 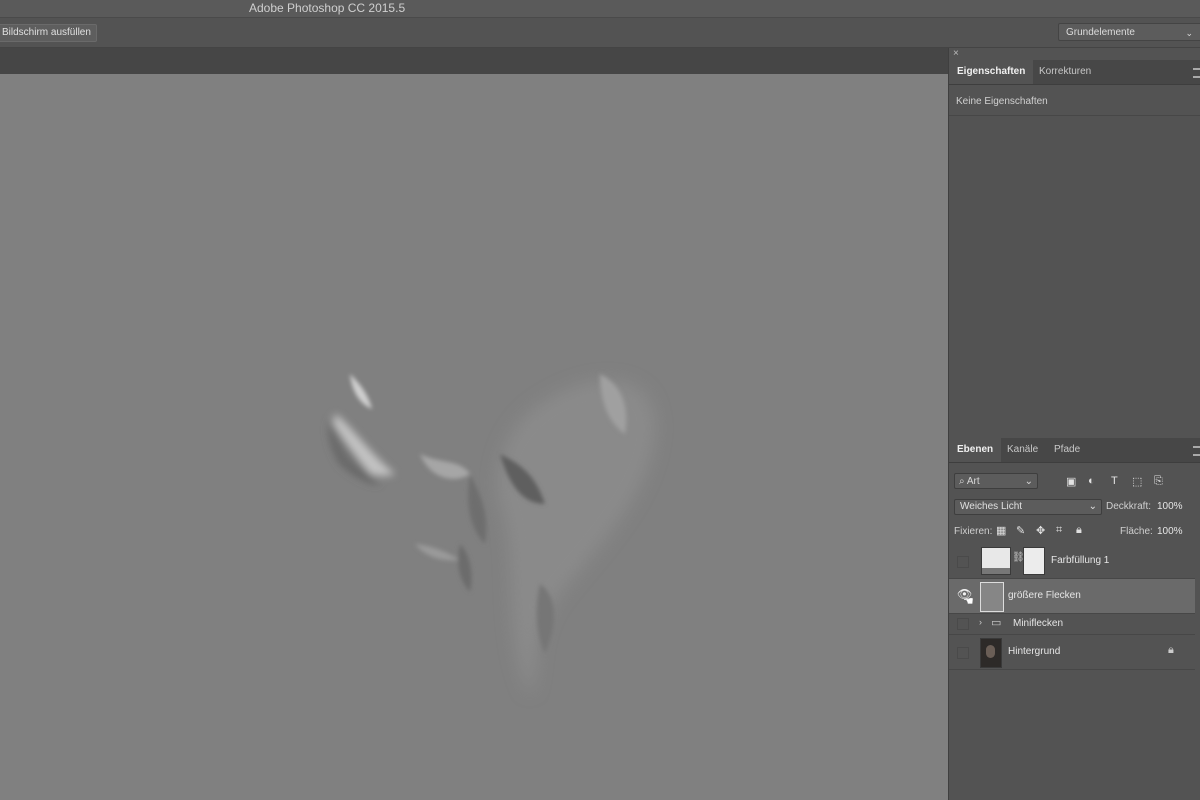 What do you see at coordinates (576, 537) in the screenshot?
I see `smudge-large` at bounding box center [576, 537].